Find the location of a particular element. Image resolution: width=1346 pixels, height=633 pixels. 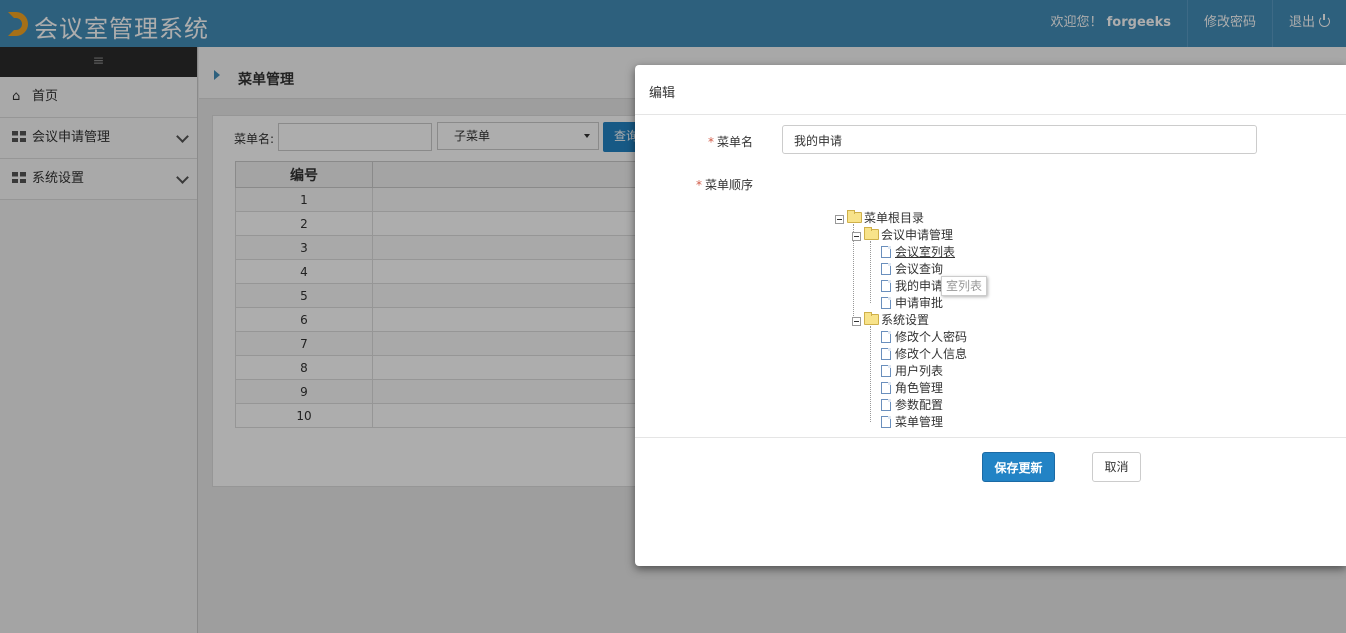

tree-node-item: 参数配置 is located at coordinates (912, 405).